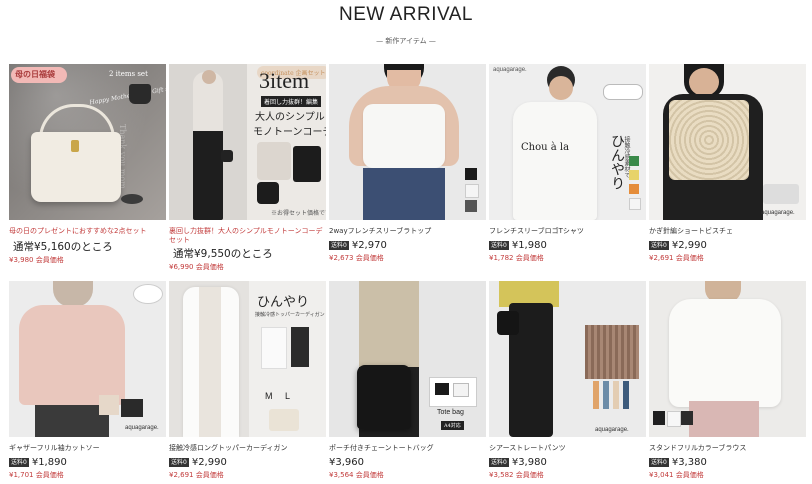 Image resolution: width=812 pixels, height=484 pixels. What do you see at coordinates (290, 315) in the screenshot?
I see `sub-headline: 接触冷感トッパーカーディガン` at bounding box center [290, 315].